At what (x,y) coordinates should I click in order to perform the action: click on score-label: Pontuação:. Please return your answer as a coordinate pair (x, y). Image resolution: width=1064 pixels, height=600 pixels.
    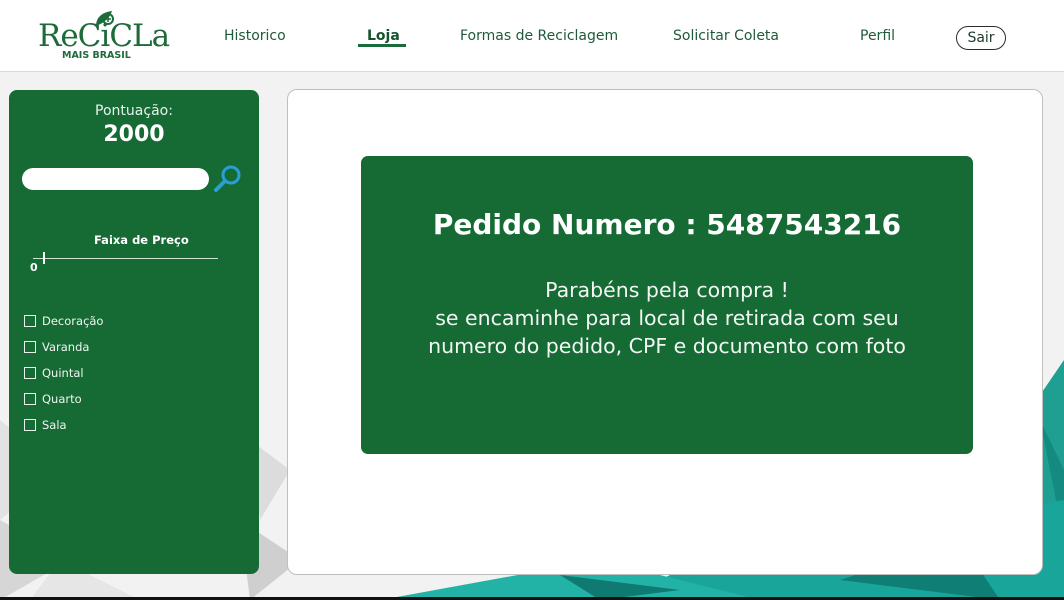
    Looking at the image, I should click on (134, 111).